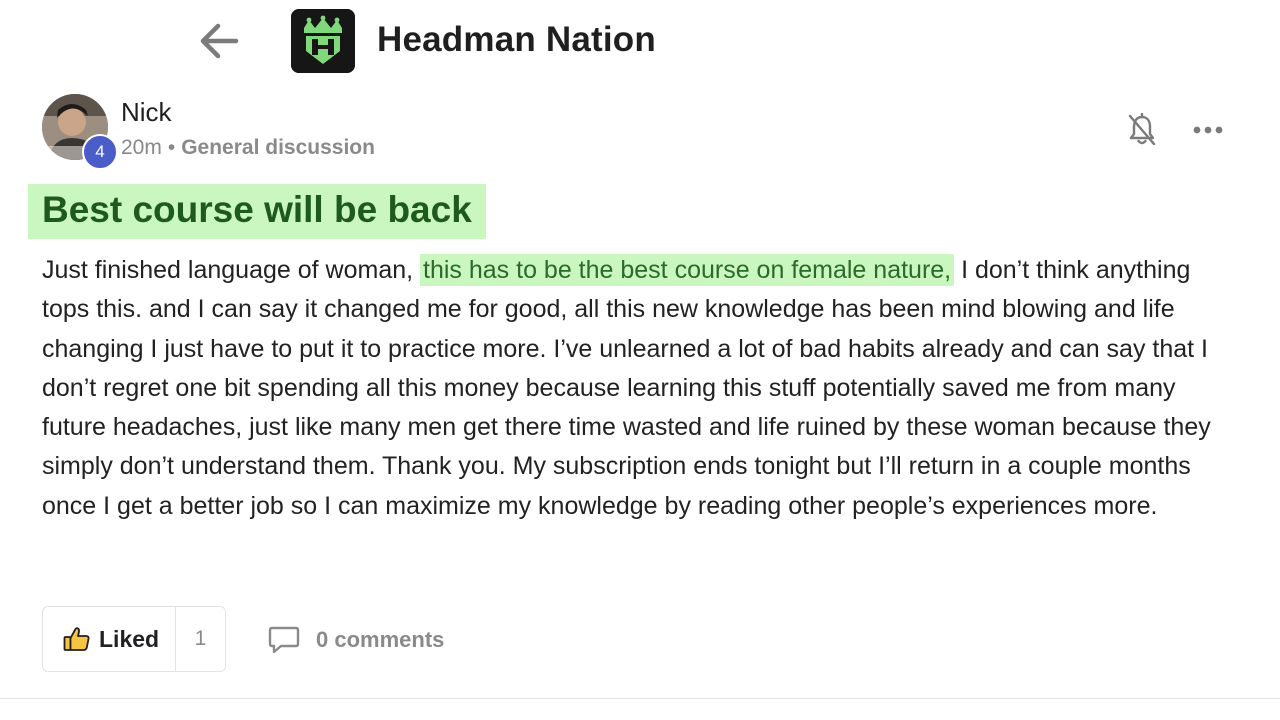  Describe the element at coordinates (129, 638) in the screenshot. I see `like-label: Liked` at that location.